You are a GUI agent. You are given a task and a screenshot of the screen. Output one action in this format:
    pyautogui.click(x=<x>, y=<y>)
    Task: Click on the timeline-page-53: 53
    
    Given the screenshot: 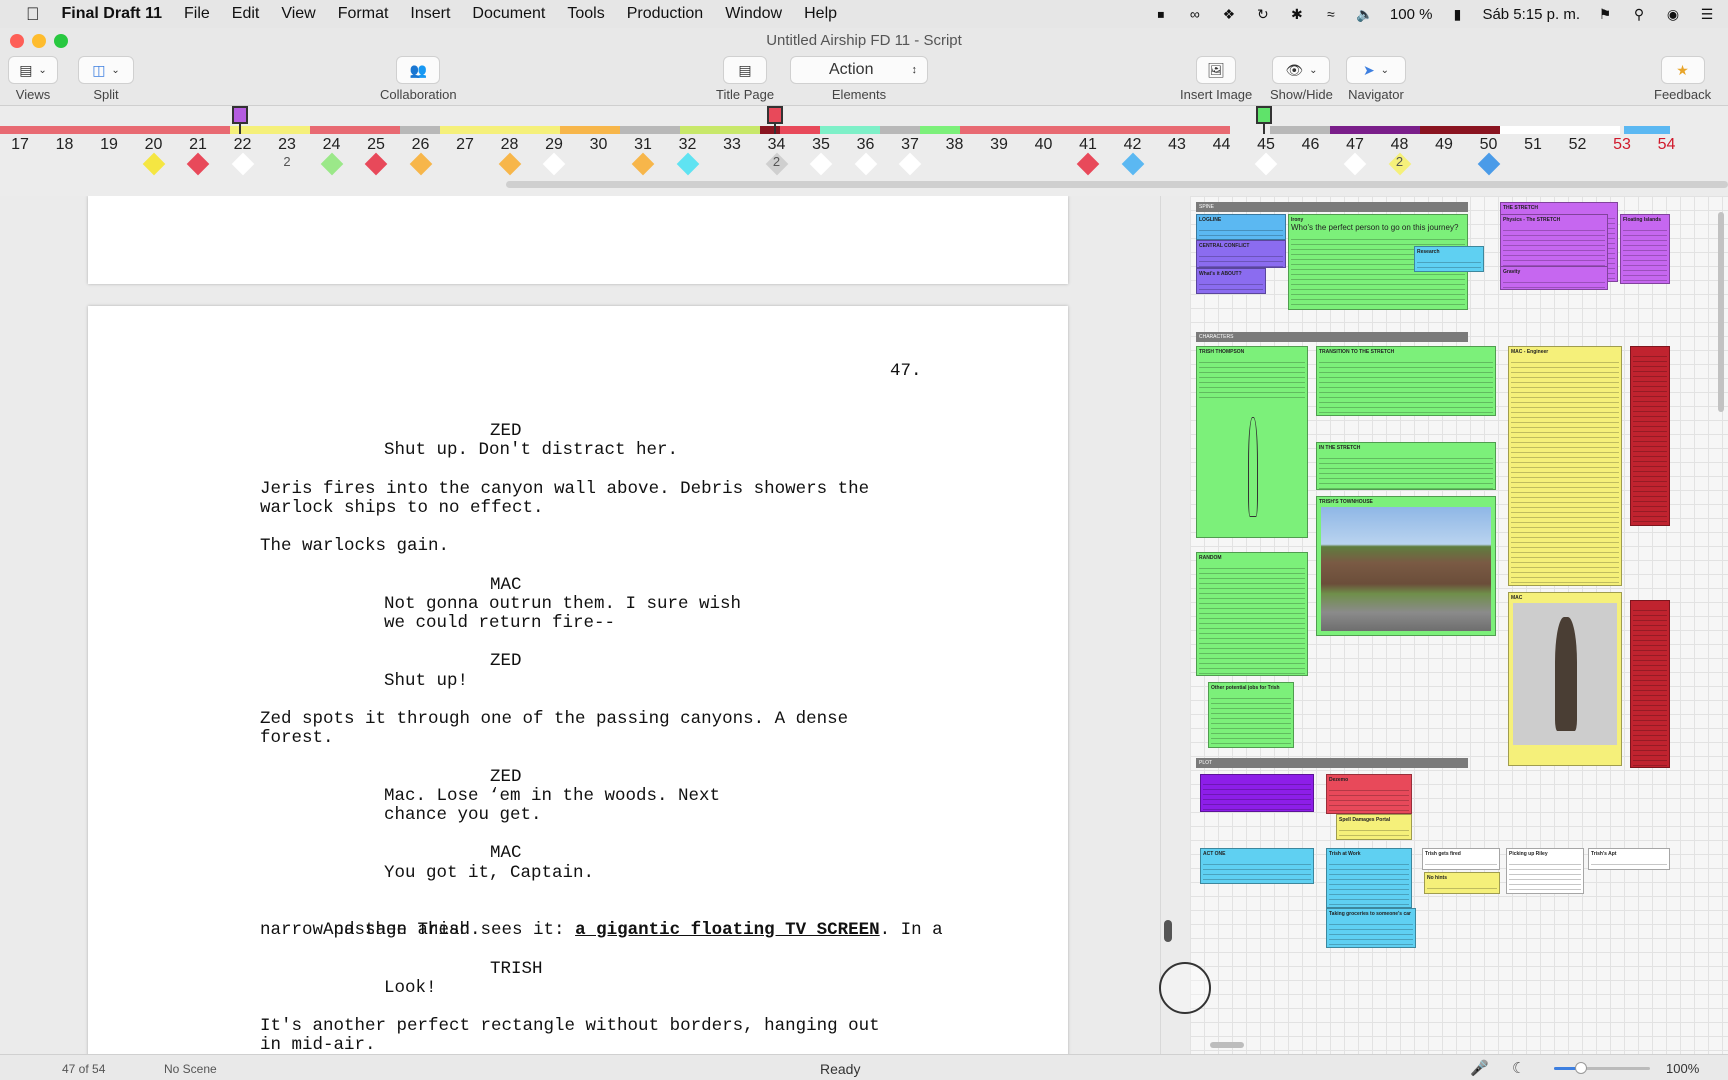 What is the action you would take?
    pyautogui.click(x=1622, y=145)
    